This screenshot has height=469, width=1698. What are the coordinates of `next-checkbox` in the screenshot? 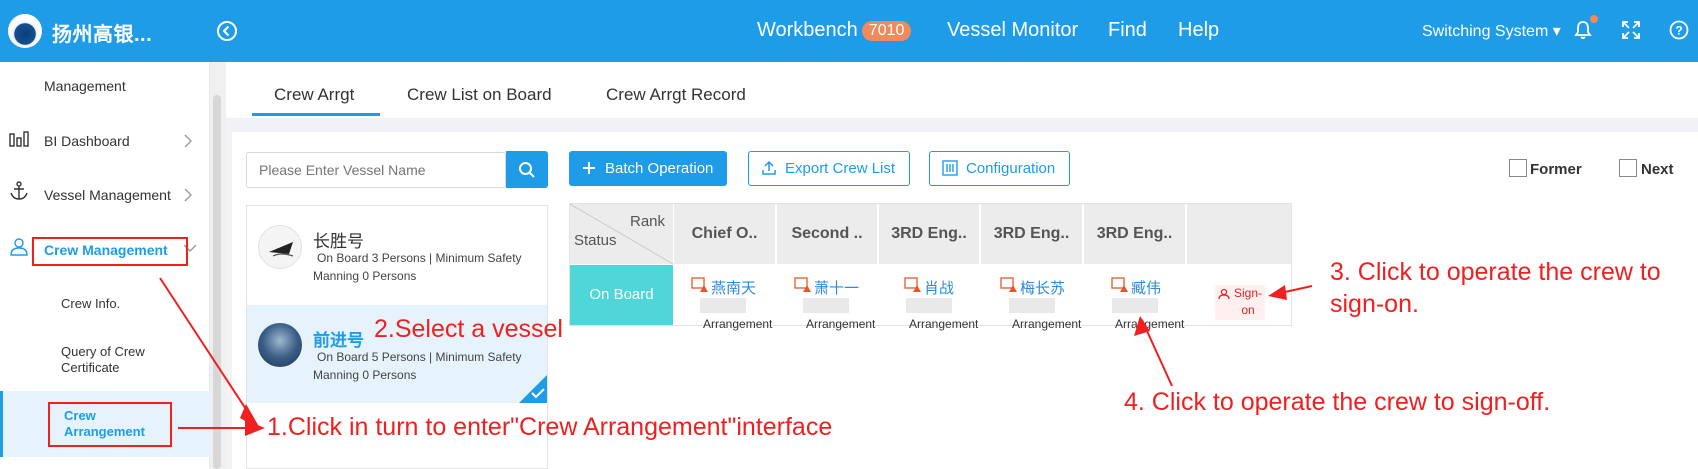 It's located at (1628, 168).